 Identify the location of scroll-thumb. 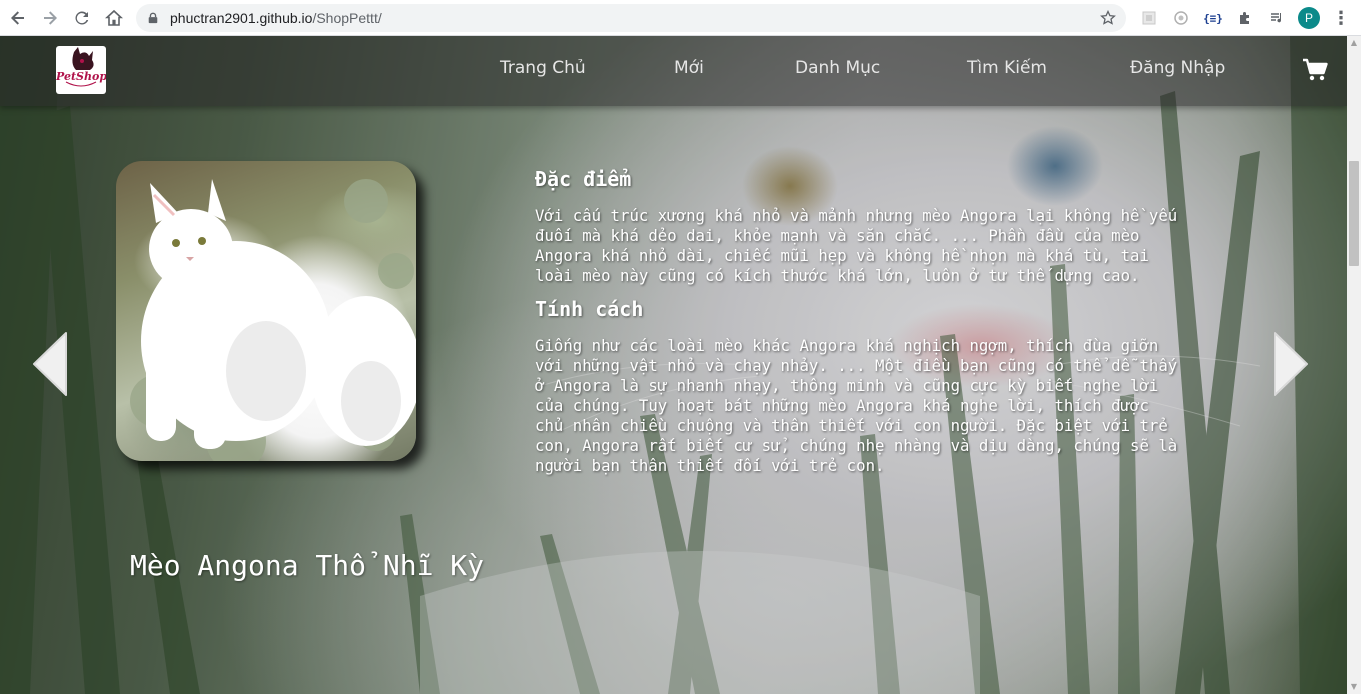
(1354, 213).